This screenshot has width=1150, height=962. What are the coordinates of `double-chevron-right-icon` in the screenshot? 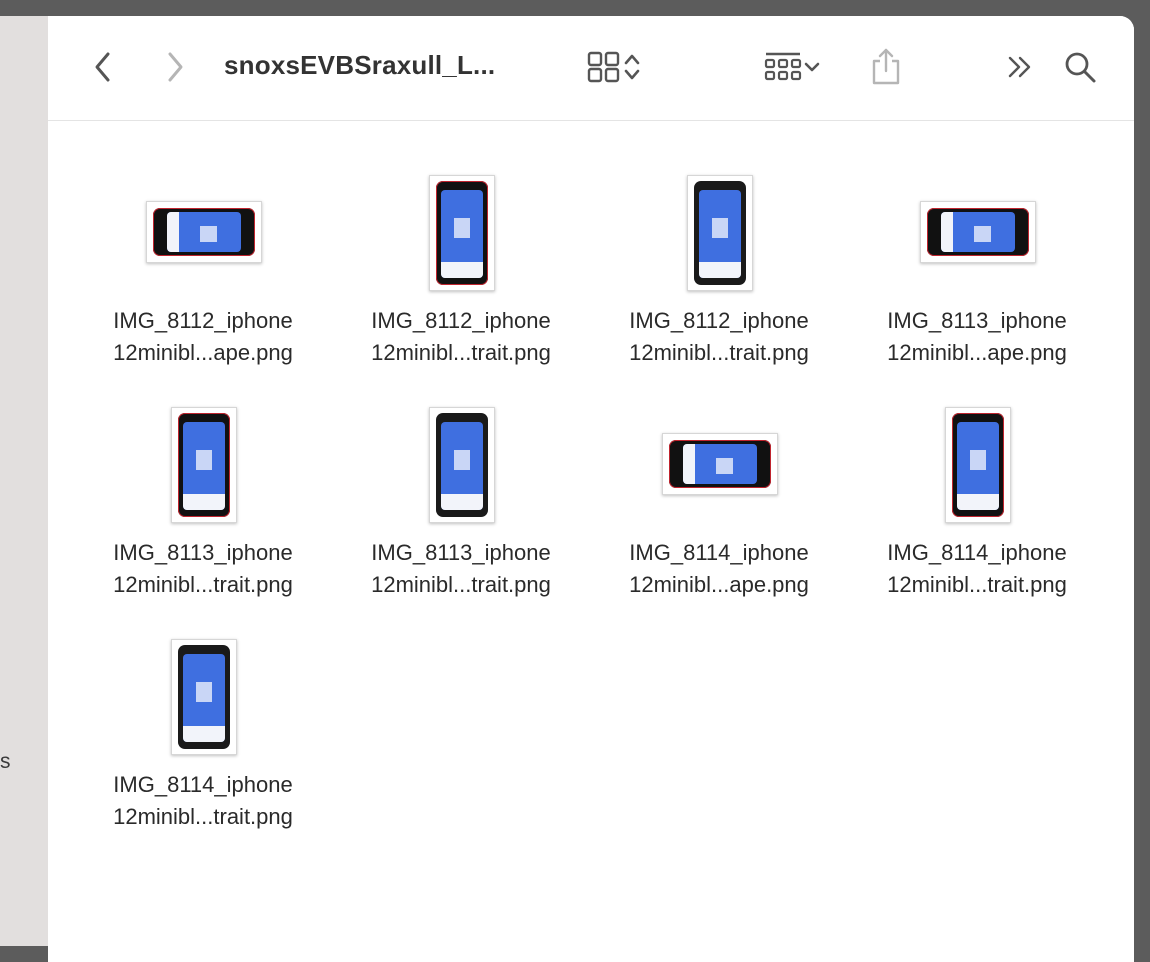 It's located at (1019, 67).